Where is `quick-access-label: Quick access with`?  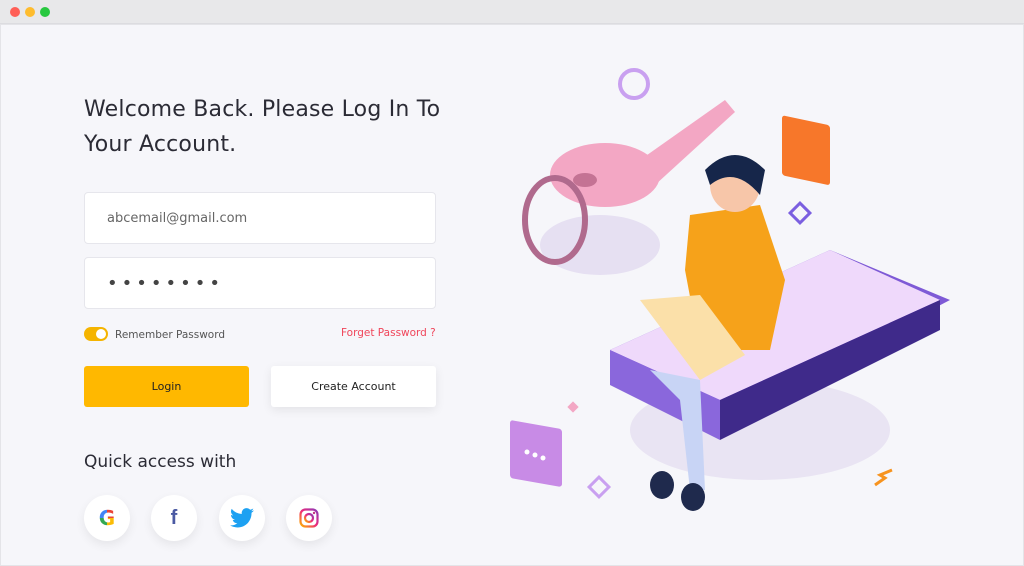 quick-access-label: Quick access with is located at coordinates (160, 462).